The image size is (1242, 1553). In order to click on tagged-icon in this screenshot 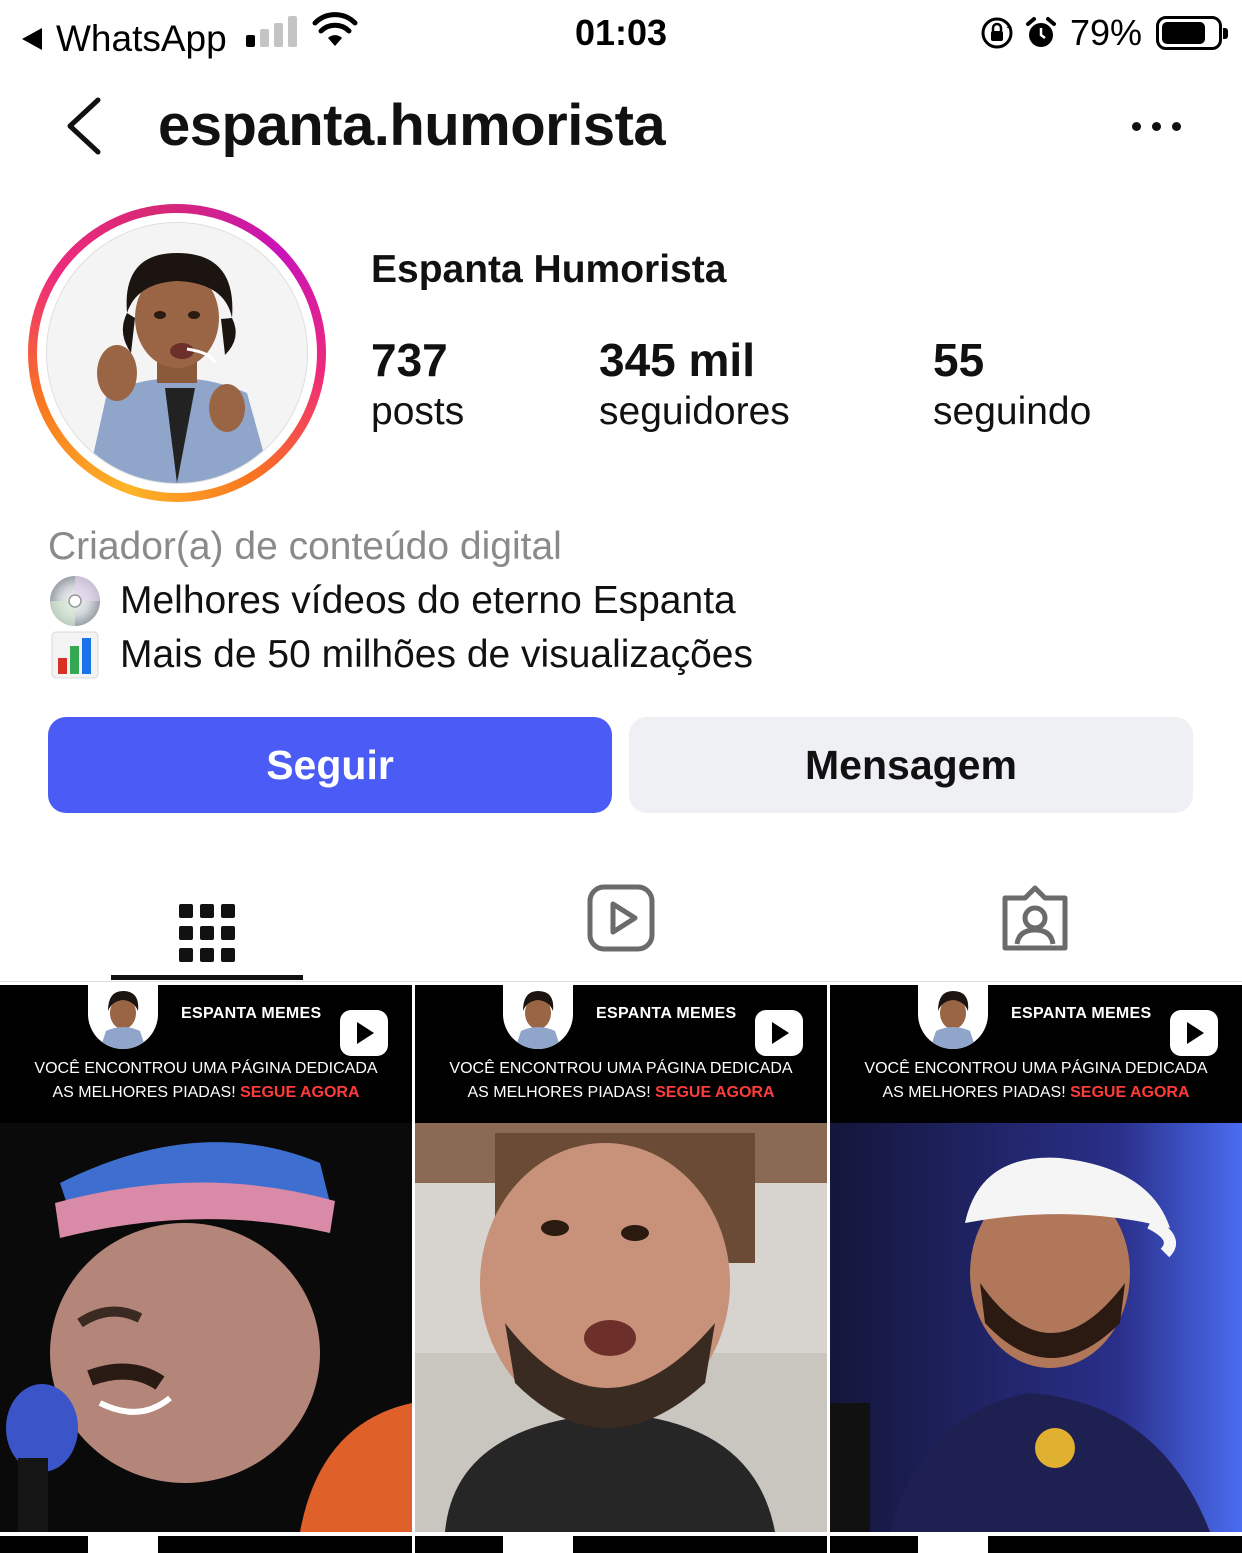, I will do `click(1035, 922)`.